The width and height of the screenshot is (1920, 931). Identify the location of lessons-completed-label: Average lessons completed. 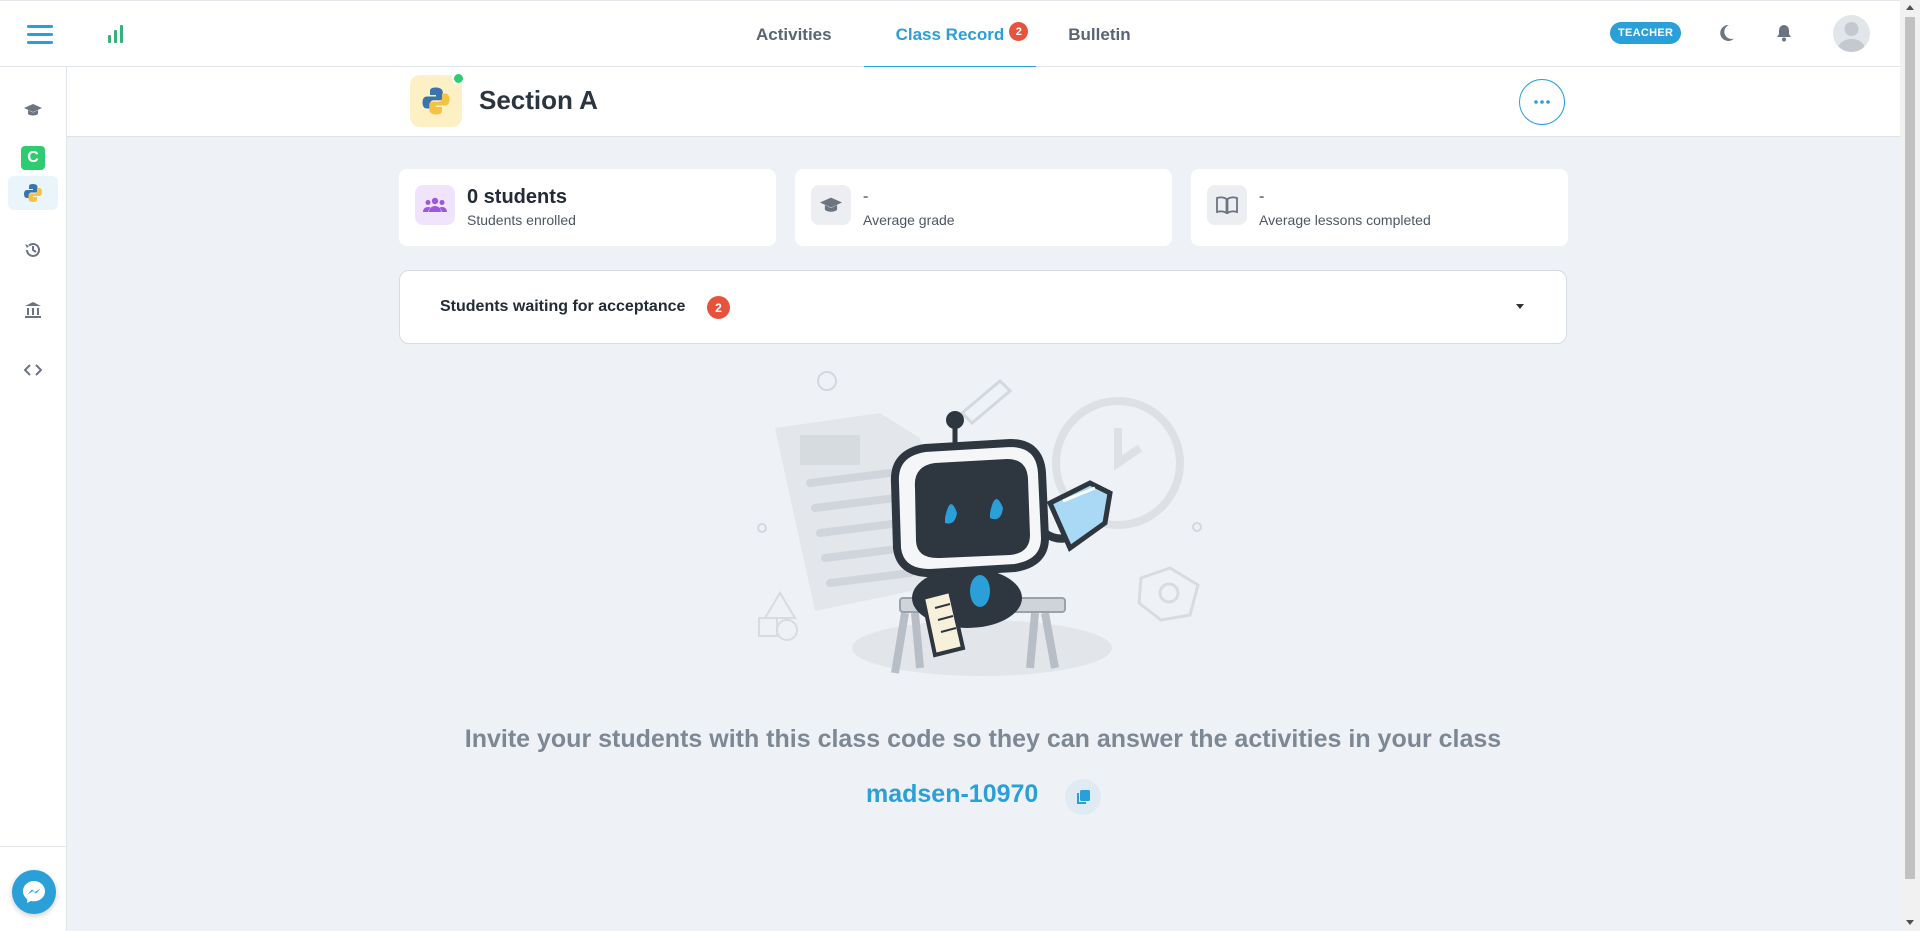
(1345, 220).